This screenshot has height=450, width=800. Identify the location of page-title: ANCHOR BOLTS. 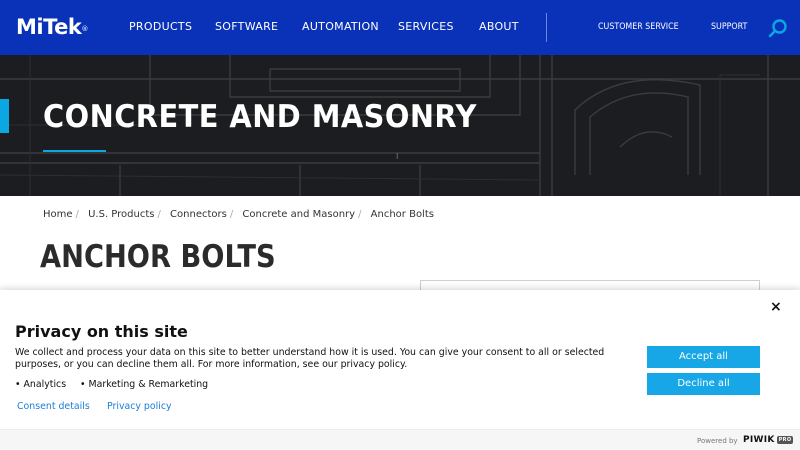
(158, 257).